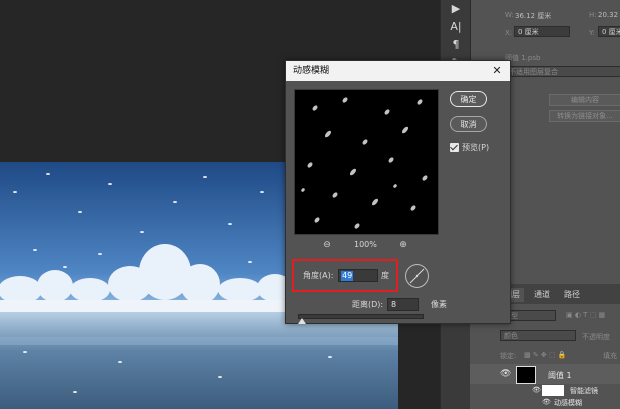  Describe the element at coordinates (545, 374) in the screenshot. I see `layer-row: 👁 阈值 1` at that location.